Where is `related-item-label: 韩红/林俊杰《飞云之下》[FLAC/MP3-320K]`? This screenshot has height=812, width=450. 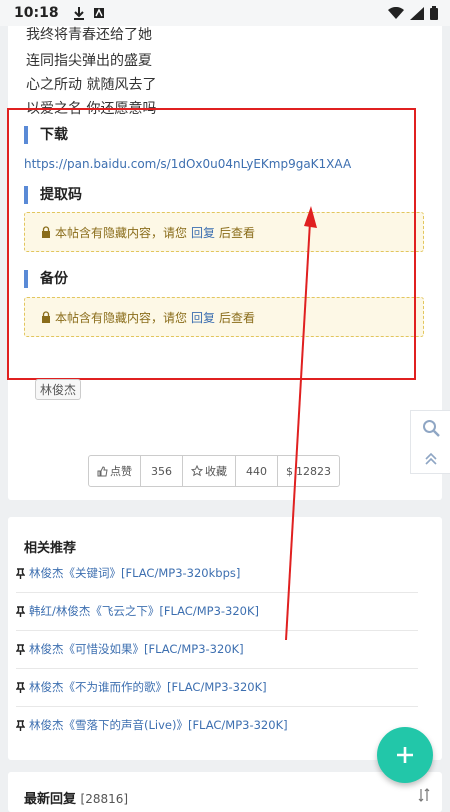
related-item-label: 韩红/林俊杰《飞云之下》[FLAC/MP3-320K] is located at coordinates (144, 611).